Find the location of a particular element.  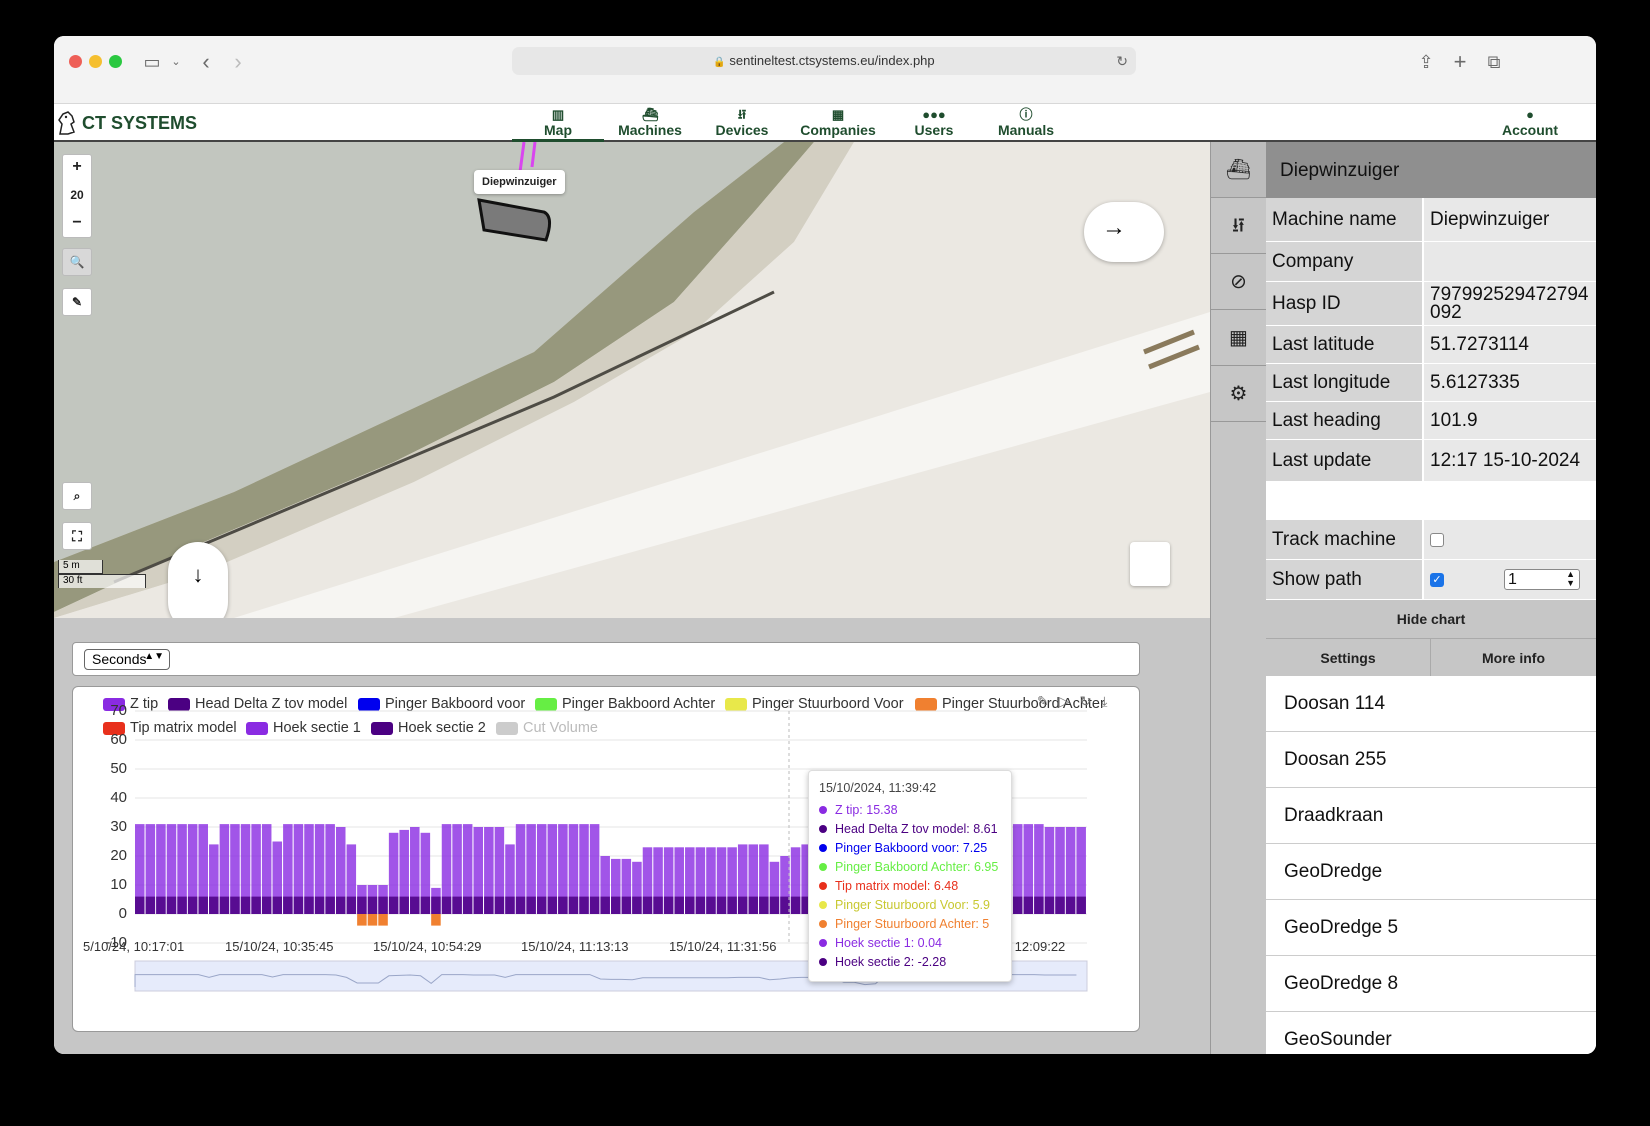

detail-value: Diepwinzuiger is located at coordinates (1509, 219).